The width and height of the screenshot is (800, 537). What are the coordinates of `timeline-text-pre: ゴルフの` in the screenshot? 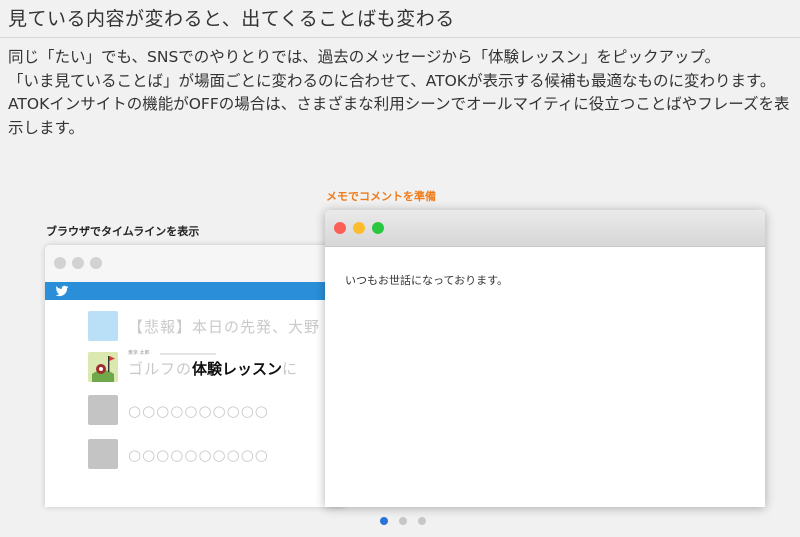 It's located at (160, 369).